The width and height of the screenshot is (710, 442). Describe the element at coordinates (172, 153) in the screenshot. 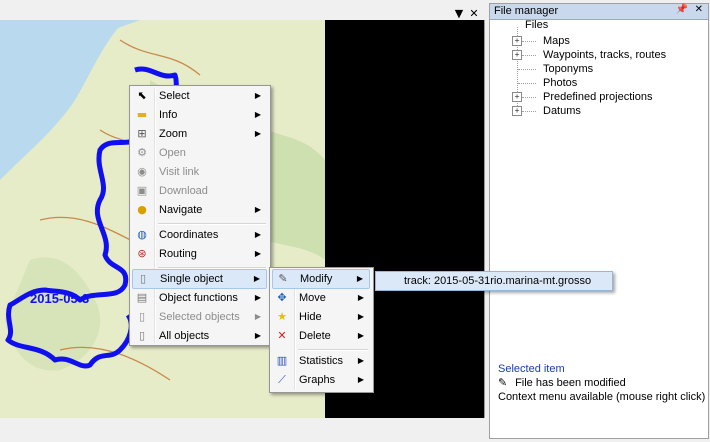

I see `menu-item-label: Open` at that location.